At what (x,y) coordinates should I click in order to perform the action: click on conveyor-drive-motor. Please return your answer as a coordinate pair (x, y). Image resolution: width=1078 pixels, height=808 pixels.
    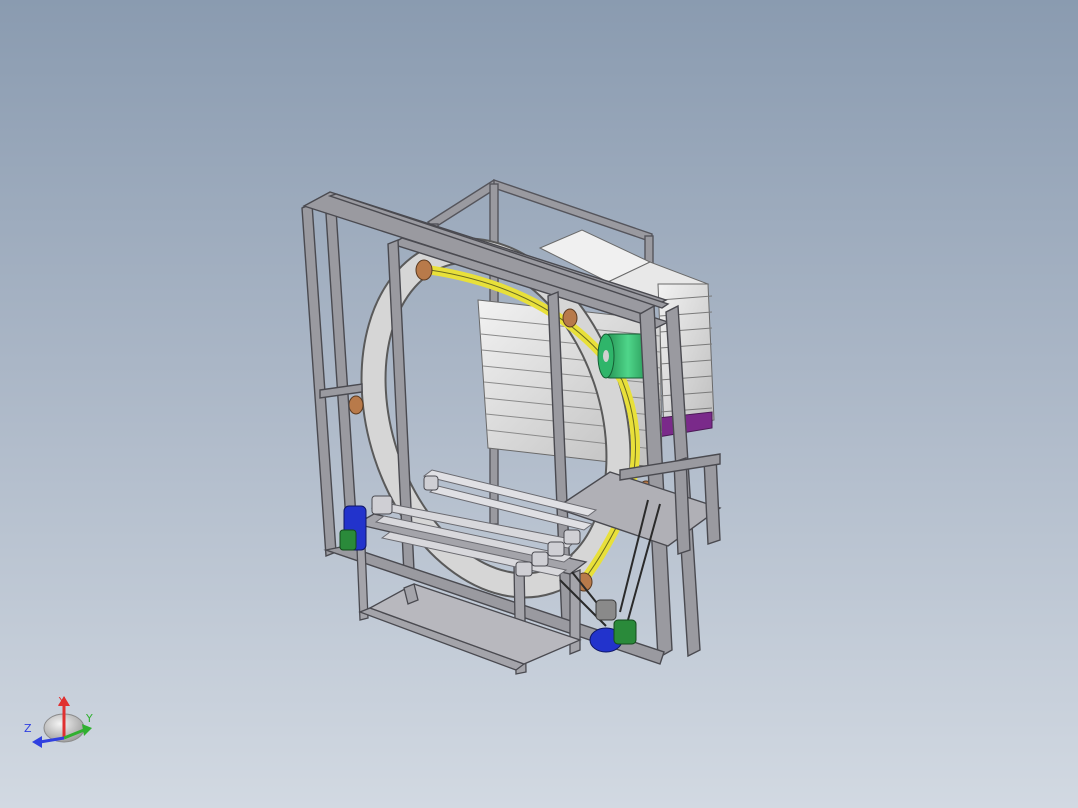
    Looking at the image, I should click on (353, 528).